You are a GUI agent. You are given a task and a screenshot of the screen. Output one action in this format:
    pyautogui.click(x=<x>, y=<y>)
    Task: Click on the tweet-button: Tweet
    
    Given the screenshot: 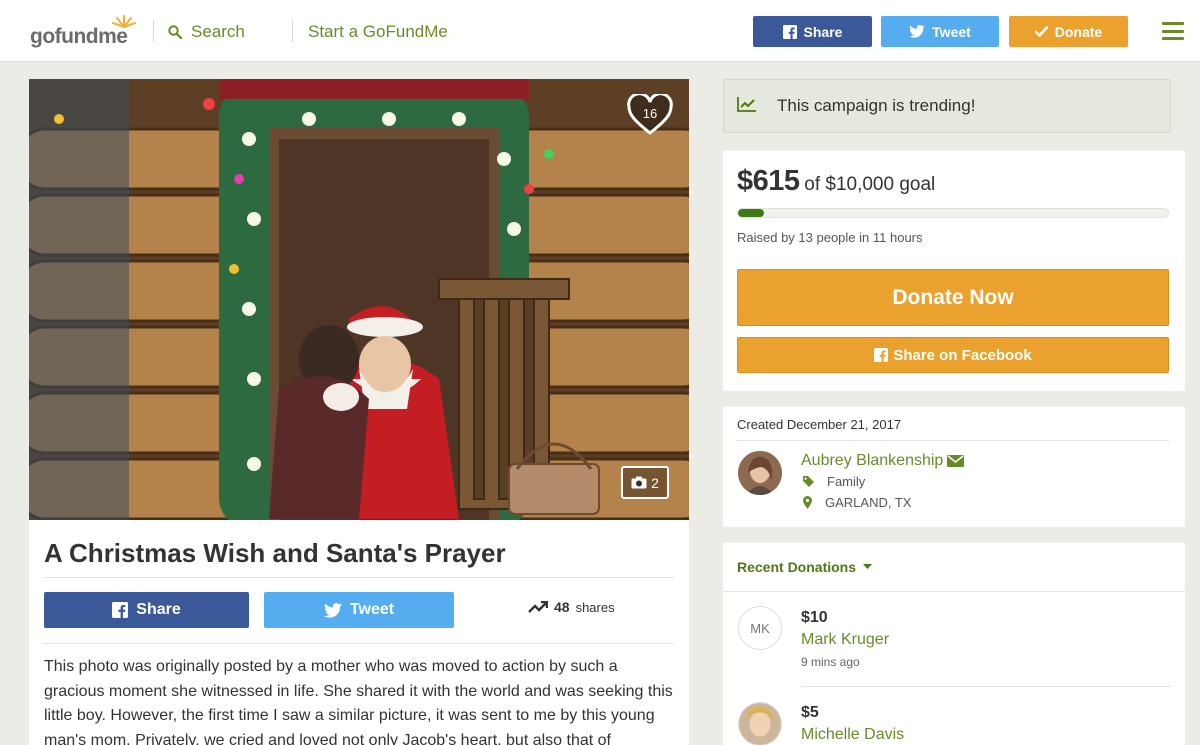 What is the action you would take?
    pyautogui.click(x=359, y=610)
    